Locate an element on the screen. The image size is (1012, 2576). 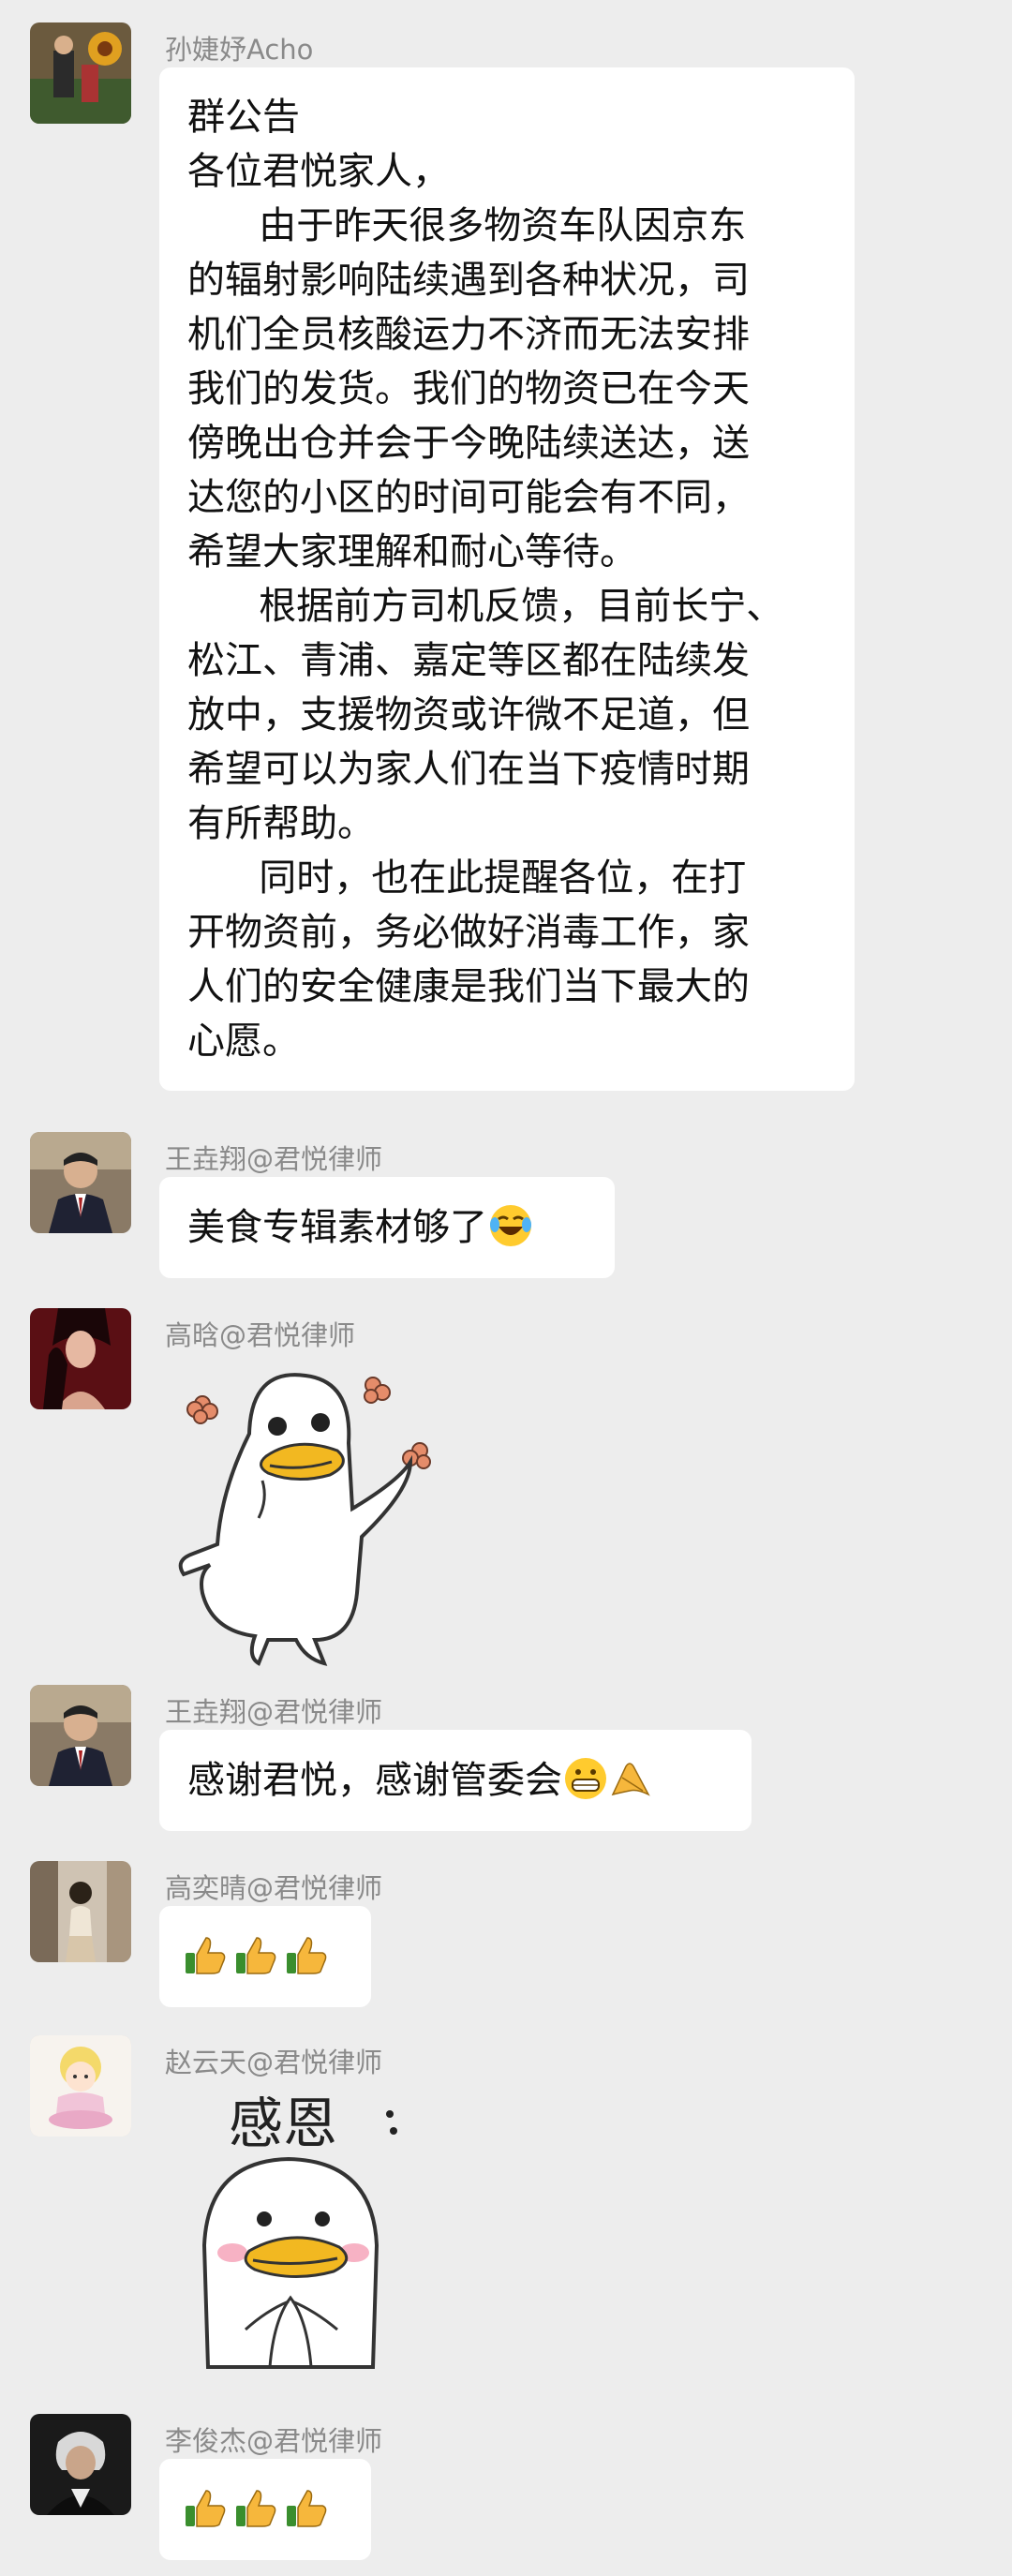
announcement-line: 的辐射影响陆续遇到各种状况，司 is located at coordinates (468, 280).